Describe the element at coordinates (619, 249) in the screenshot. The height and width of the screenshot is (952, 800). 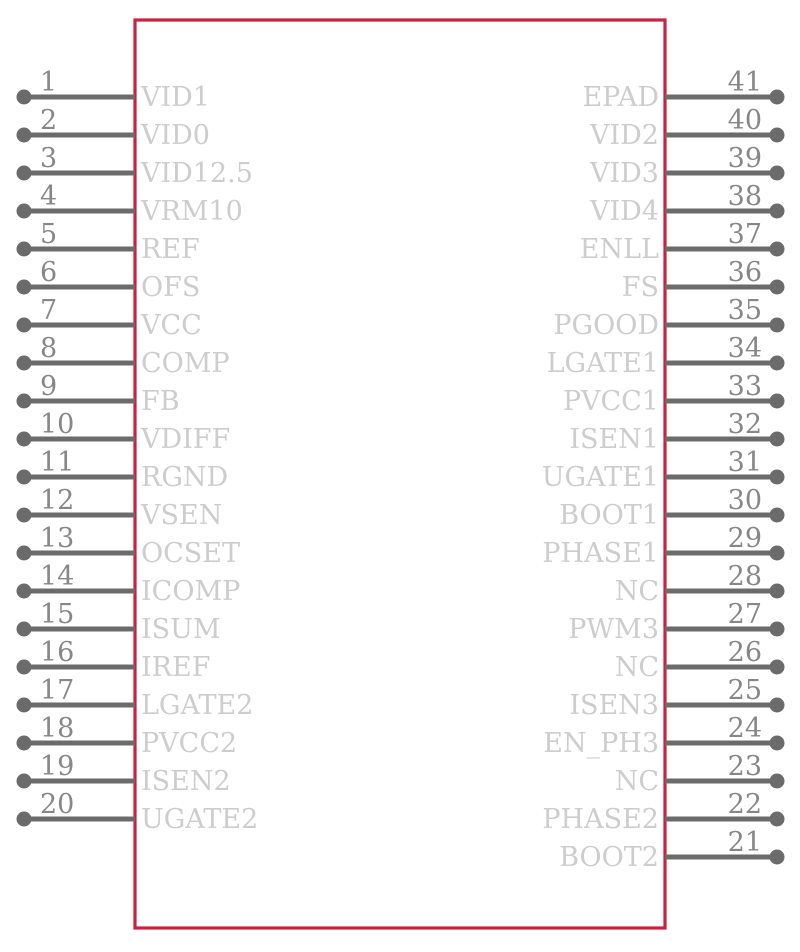
I see `pin-name-37: ENLL` at that location.